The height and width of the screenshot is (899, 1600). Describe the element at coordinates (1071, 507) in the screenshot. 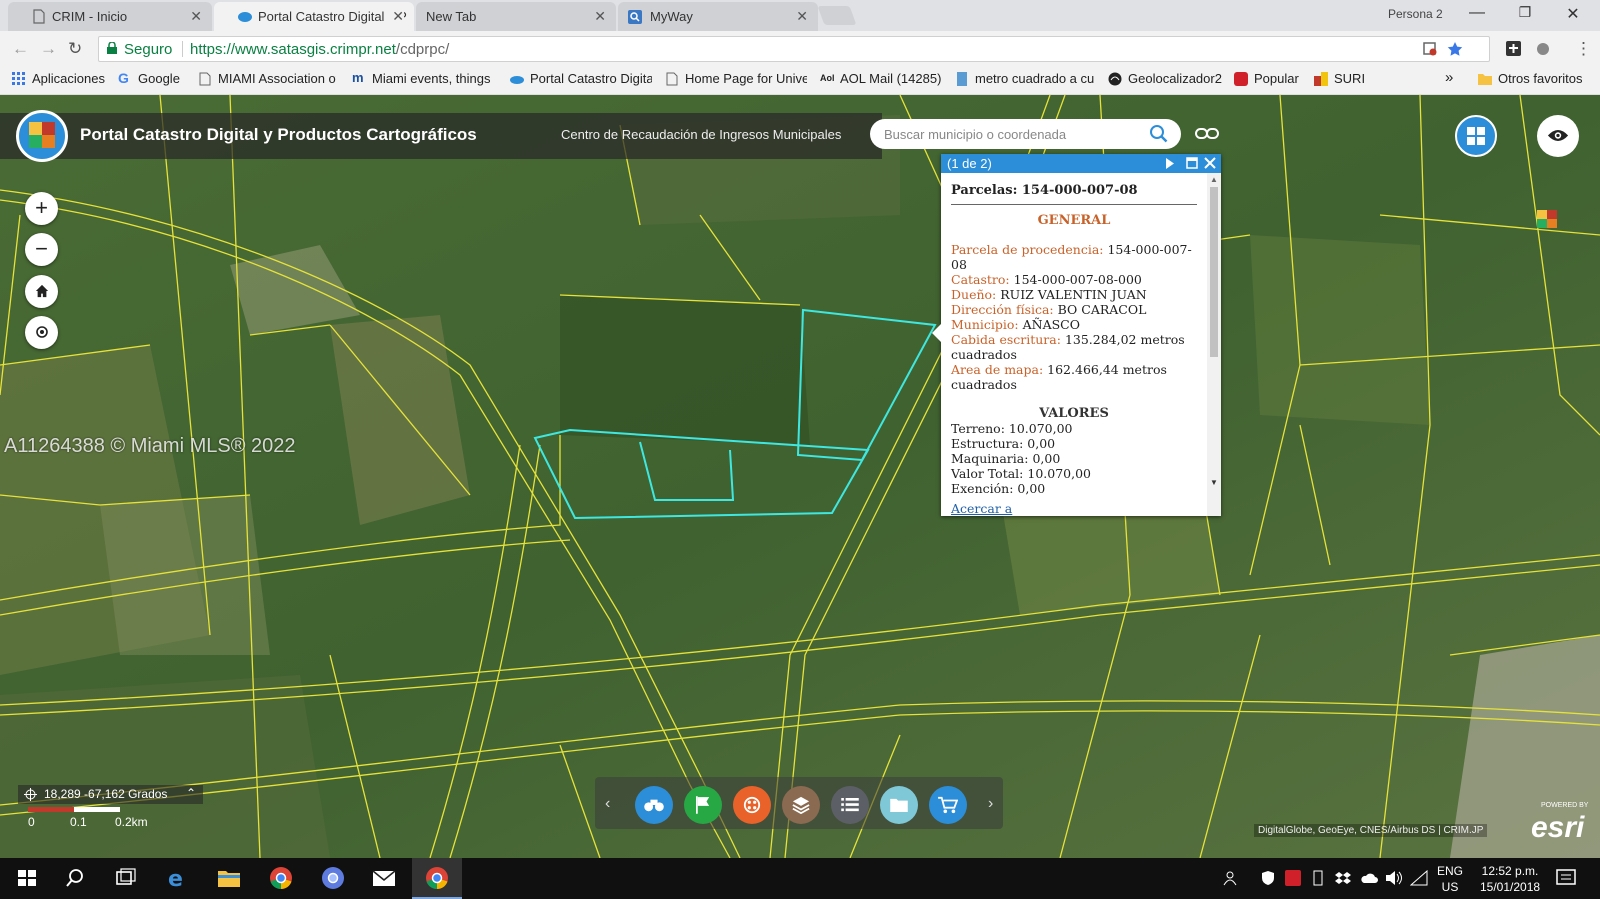

I see `zoom-to-link: Acercar a` at that location.